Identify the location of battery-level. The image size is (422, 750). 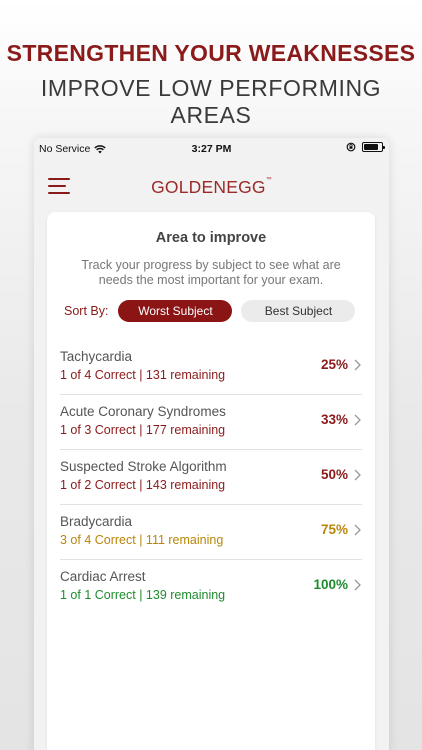
(371, 147).